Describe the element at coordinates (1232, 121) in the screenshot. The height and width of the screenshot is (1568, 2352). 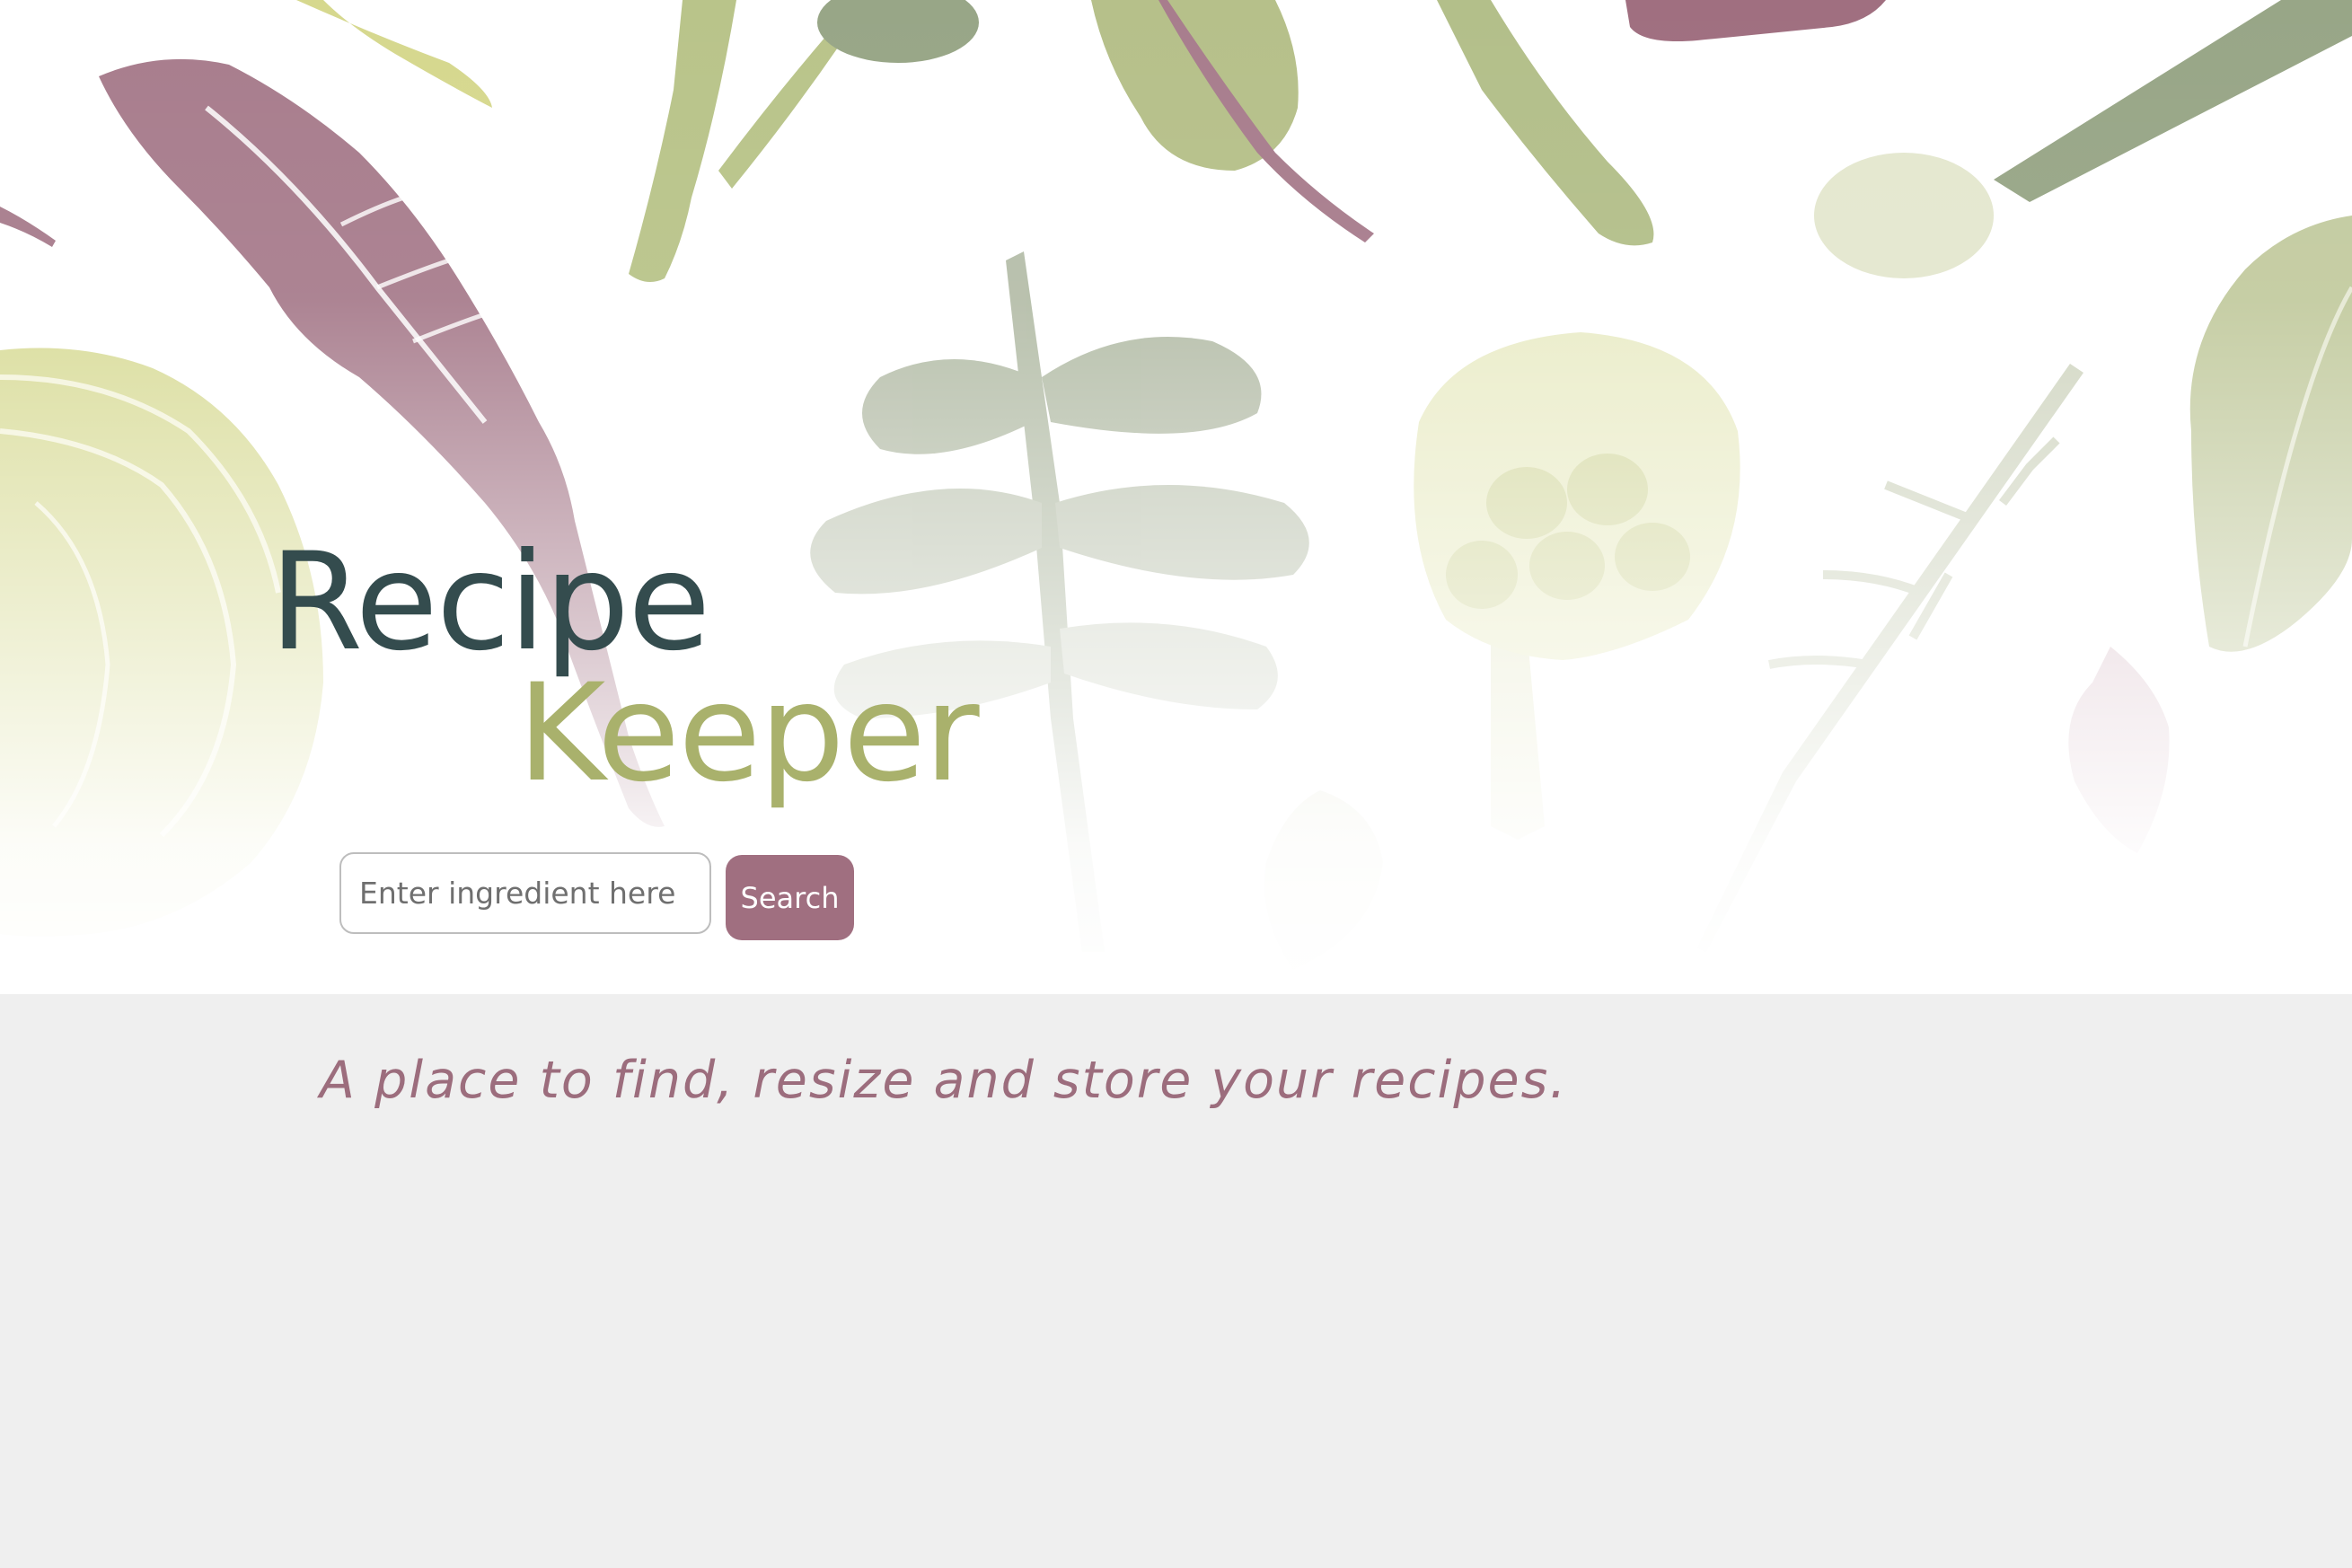
I see `chard-leaf-icon` at that location.